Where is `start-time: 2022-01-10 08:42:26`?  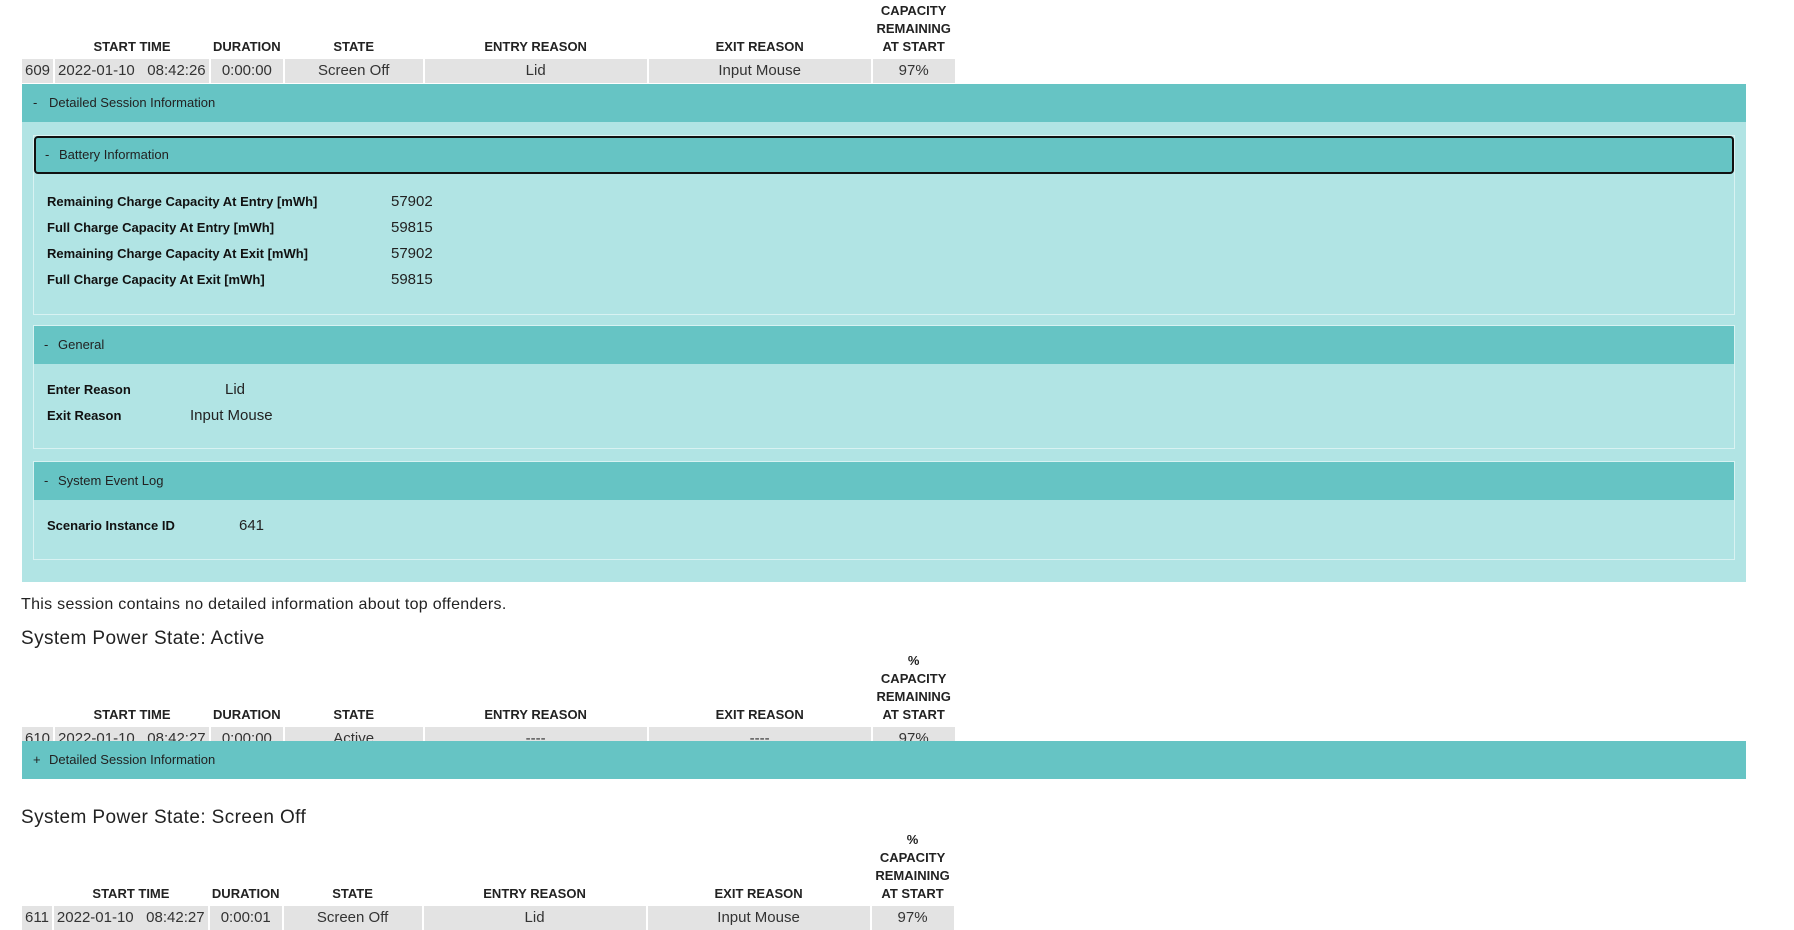
start-time: 2022-01-10 08:42:26 is located at coordinates (132, 71).